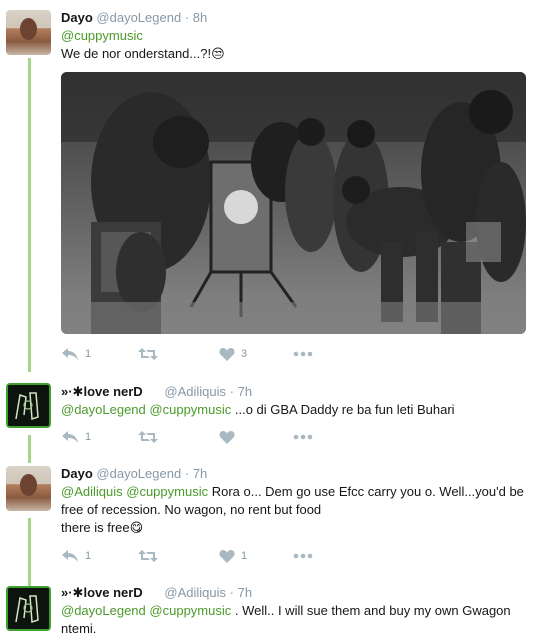 The height and width of the screenshot is (640, 558). Describe the element at coordinates (136, 53) in the screenshot. I see `tweet-line: We de nor onderstand...?!` at that location.